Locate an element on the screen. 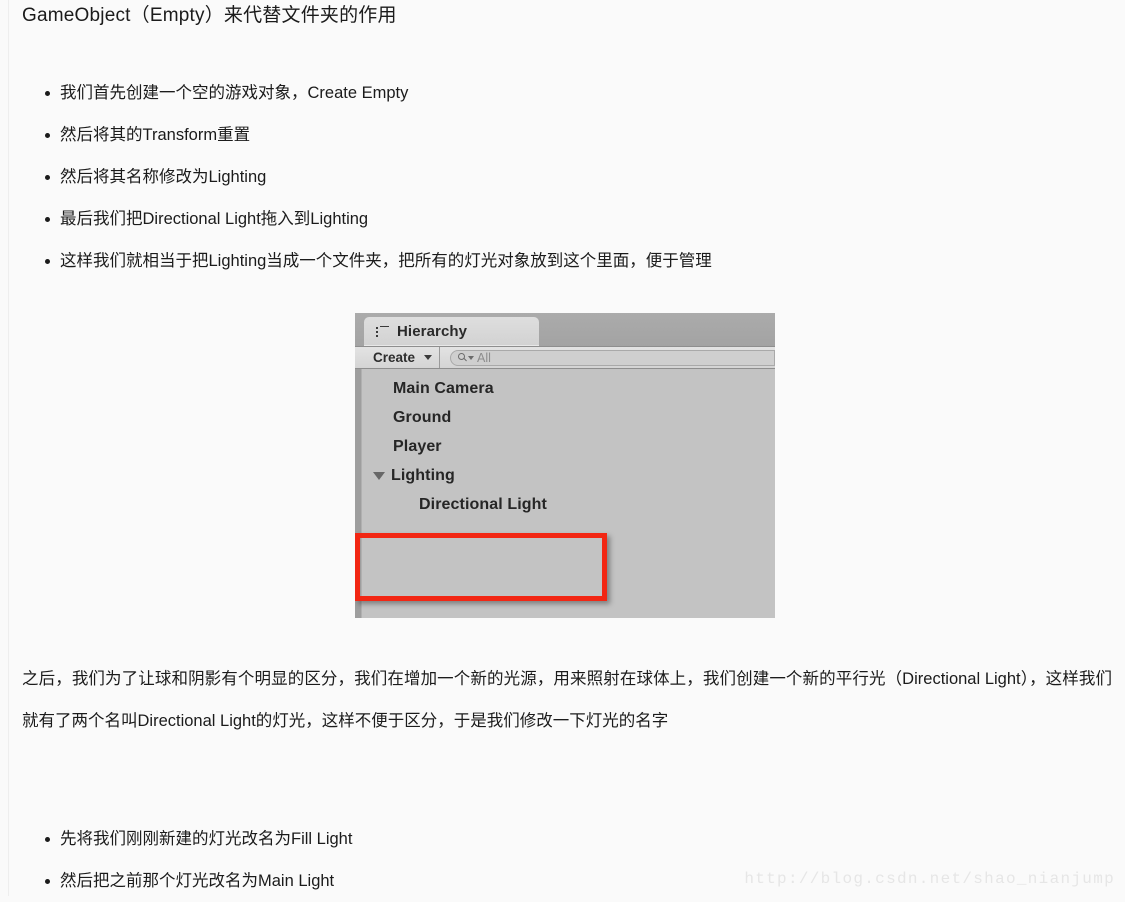  unity-toolbar: Create All is located at coordinates (565, 357).